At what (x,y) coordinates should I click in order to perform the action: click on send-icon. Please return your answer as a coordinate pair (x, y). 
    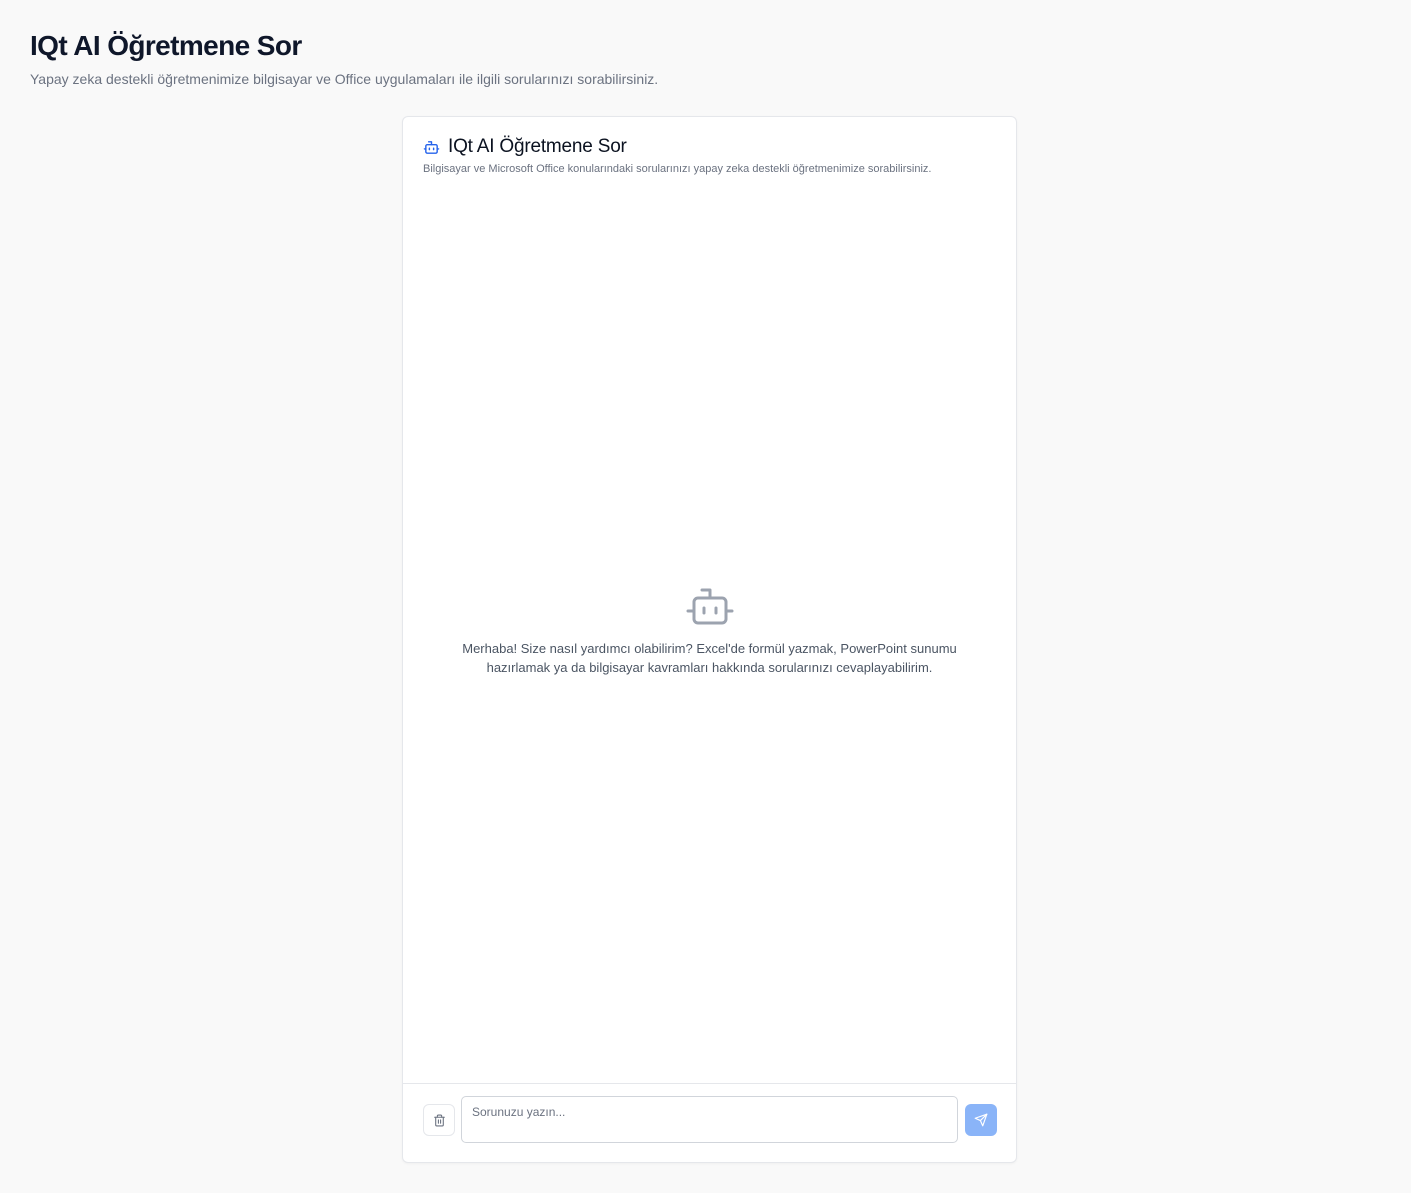
    Looking at the image, I should click on (981, 1120).